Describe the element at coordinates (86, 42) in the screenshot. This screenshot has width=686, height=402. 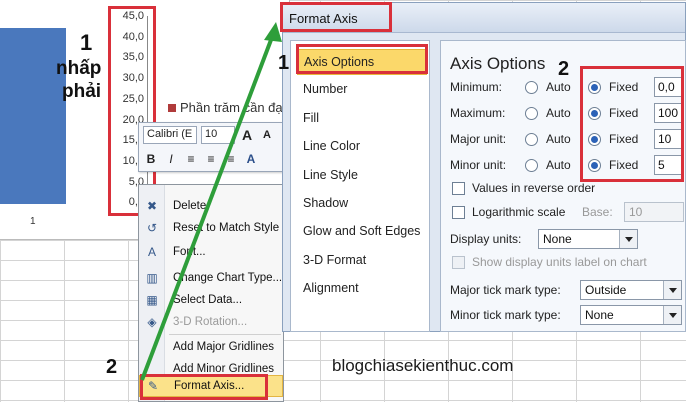
I see `step-number-1: 1` at that location.